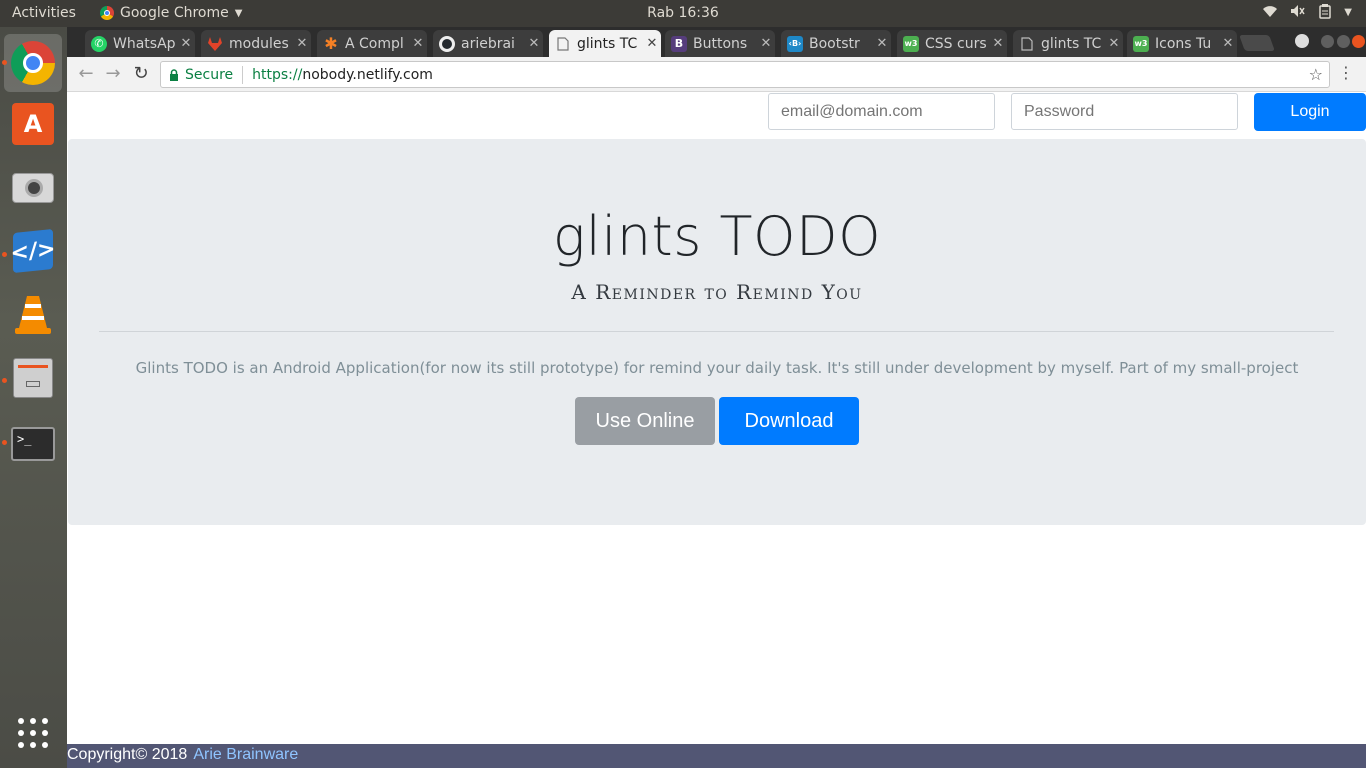  What do you see at coordinates (1346, 72) in the screenshot?
I see `chrome-menu-icon: ⋮` at bounding box center [1346, 72].